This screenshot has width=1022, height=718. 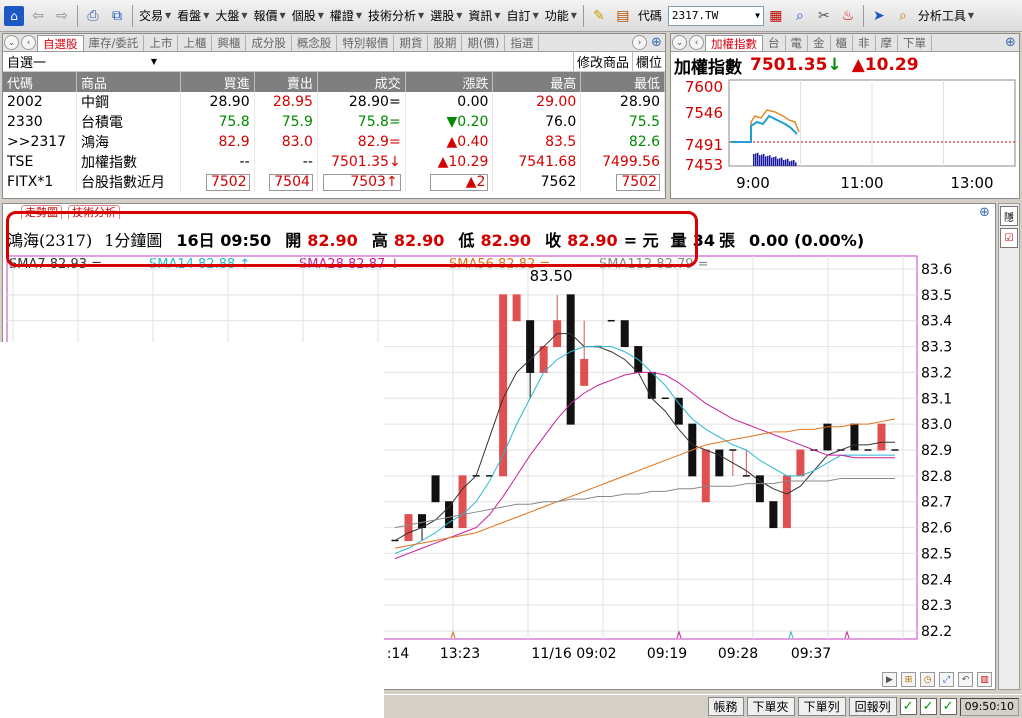 What do you see at coordinates (734, 42) in the screenshot?
I see `index-tab: 加權指數` at bounding box center [734, 42].